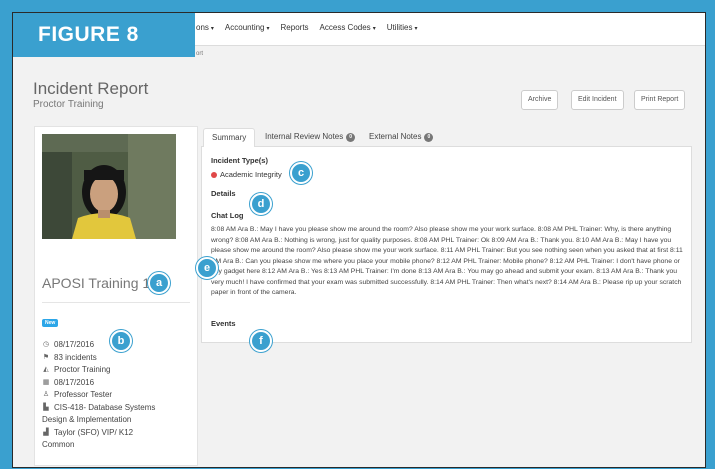  What do you see at coordinates (429, 137) in the screenshot?
I see `external-notes-count-badge: 0` at bounding box center [429, 137].